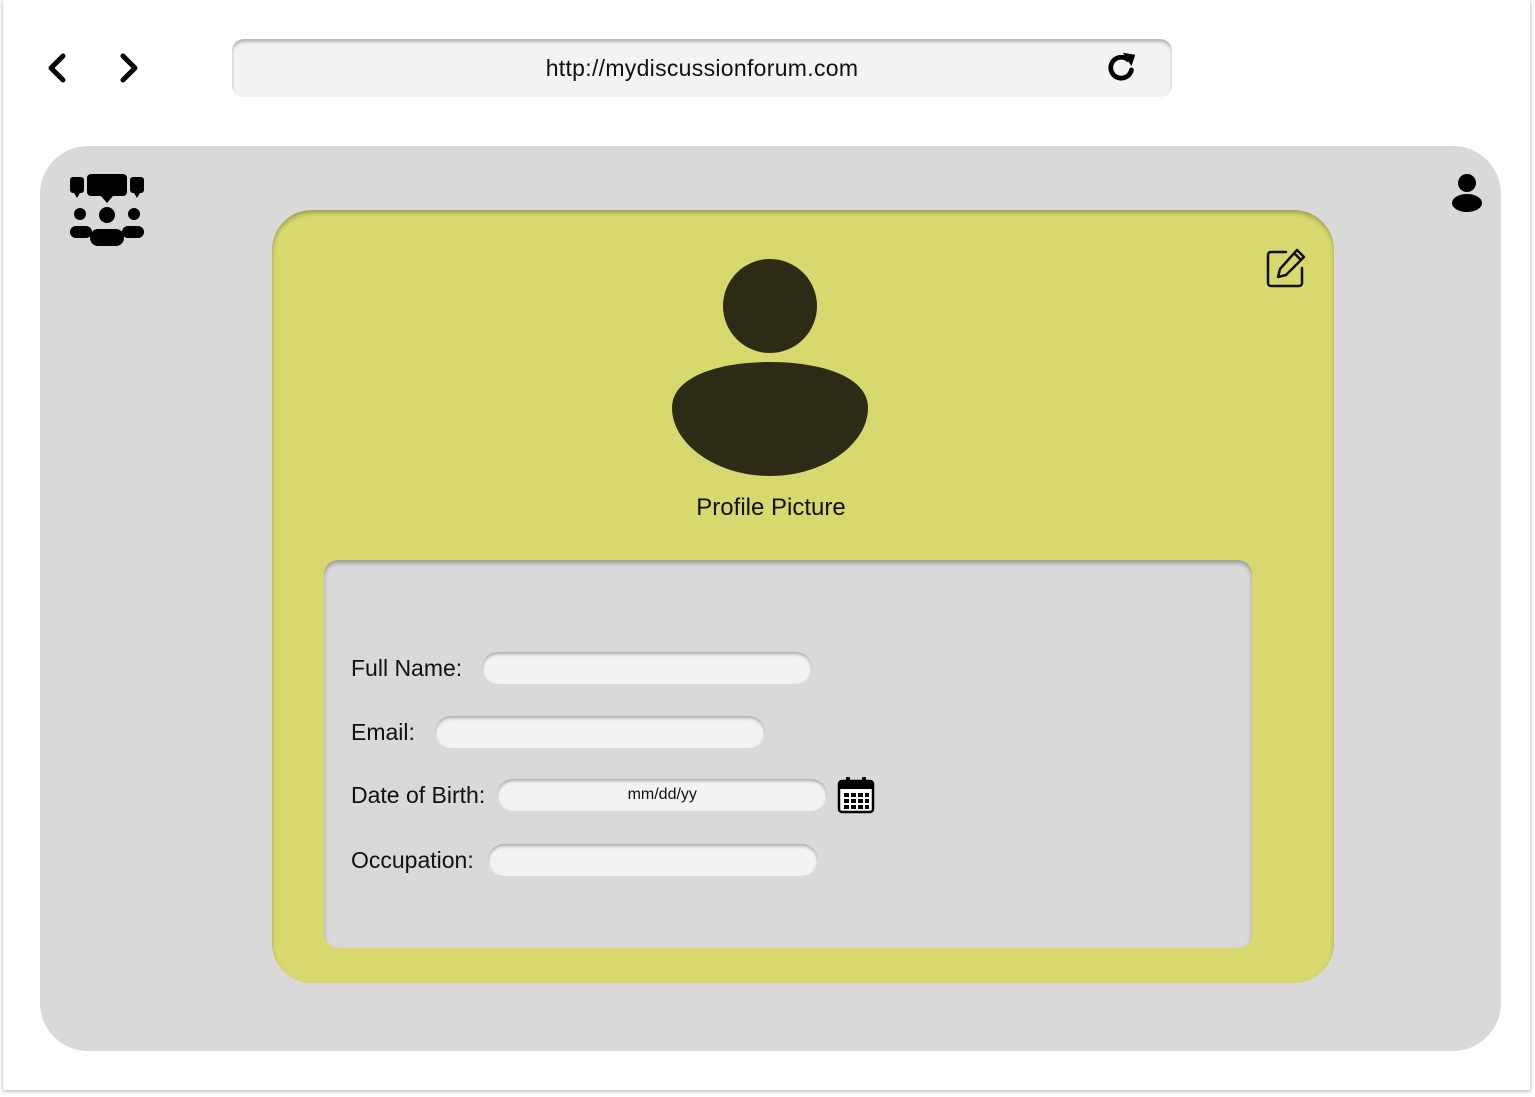 The width and height of the screenshot is (1535, 1097). What do you see at coordinates (771, 507) in the screenshot?
I see `profile-picture-label: Profile Picture` at bounding box center [771, 507].